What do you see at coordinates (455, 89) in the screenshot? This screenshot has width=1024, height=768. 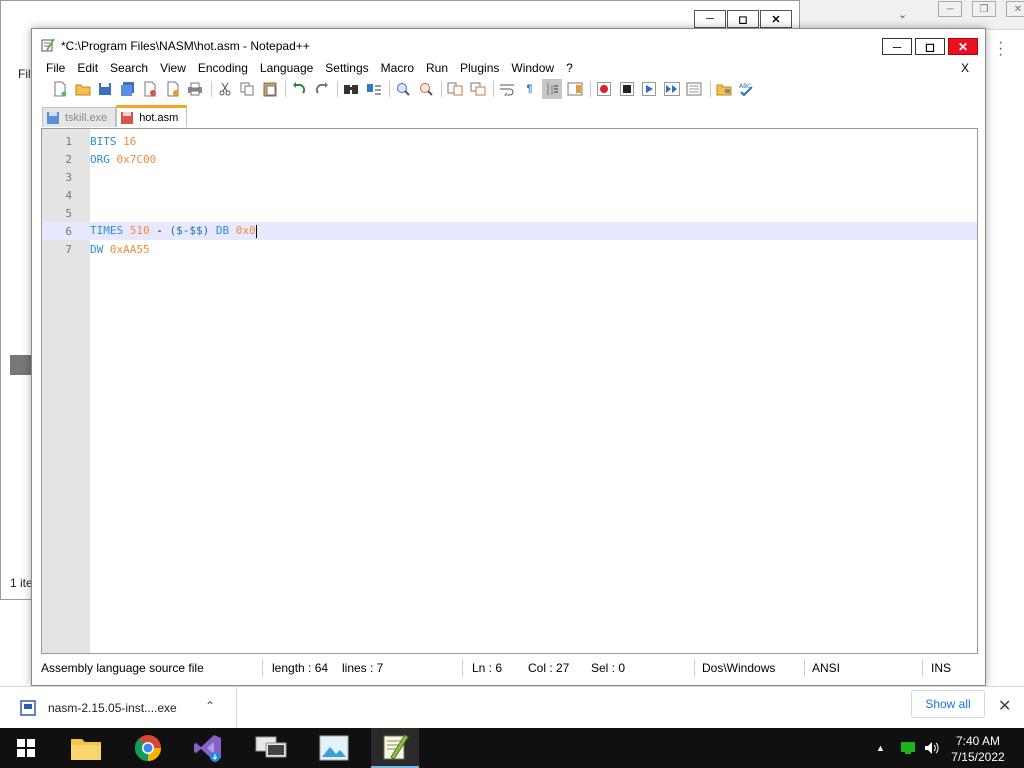 I see `sync-vertical-icon` at bounding box center [455, 89].